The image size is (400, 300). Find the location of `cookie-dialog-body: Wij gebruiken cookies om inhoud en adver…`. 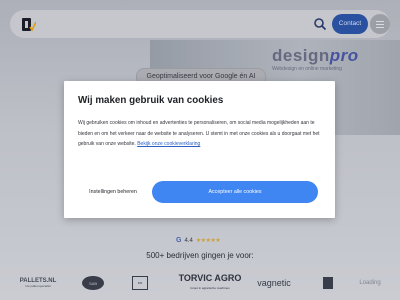

cookie-dialog-body: Wij gebruiken cookies om inhoud en adver… is located at coordinates (201, 134).